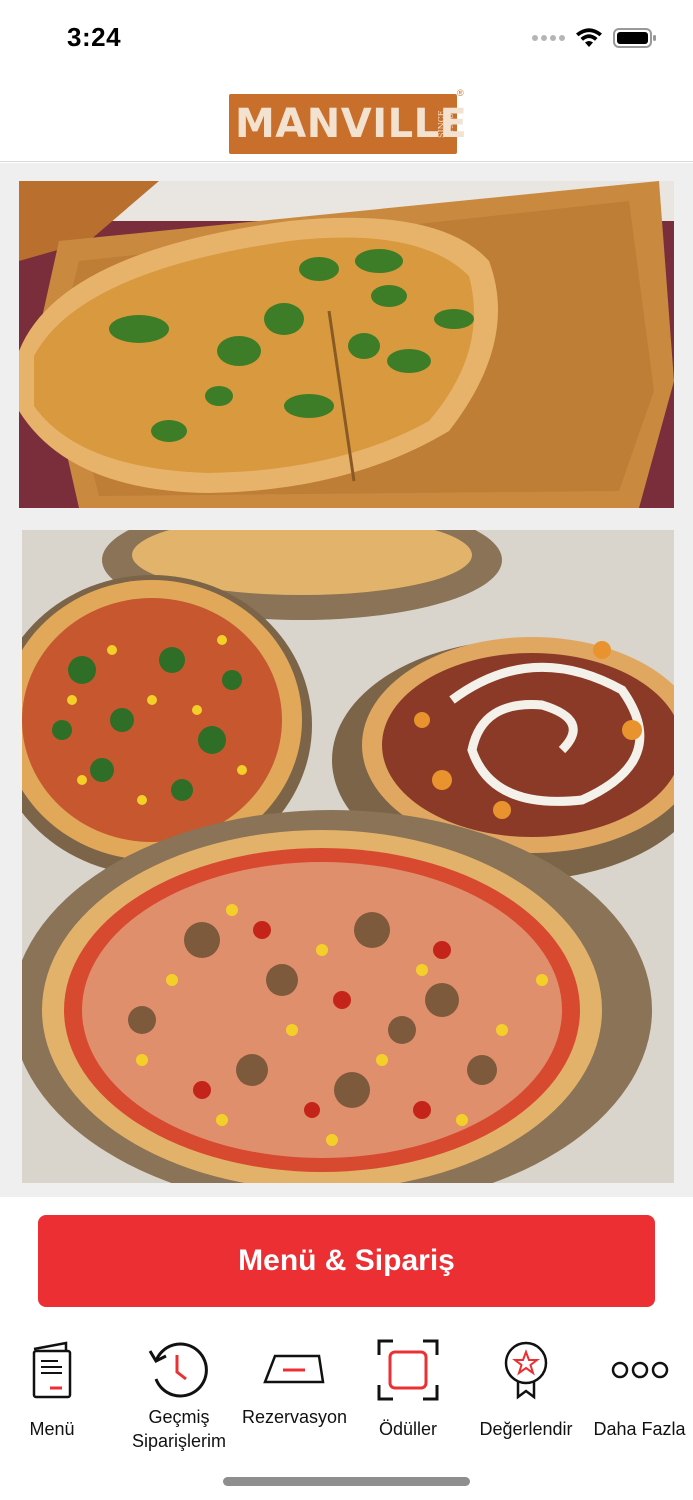 Image resolution: width=693 pixels, height=1500 pixels. What do you see at coordinates (634, 38) in the screenshot?
I see `battery-icon` at bounding box center [634, 38].